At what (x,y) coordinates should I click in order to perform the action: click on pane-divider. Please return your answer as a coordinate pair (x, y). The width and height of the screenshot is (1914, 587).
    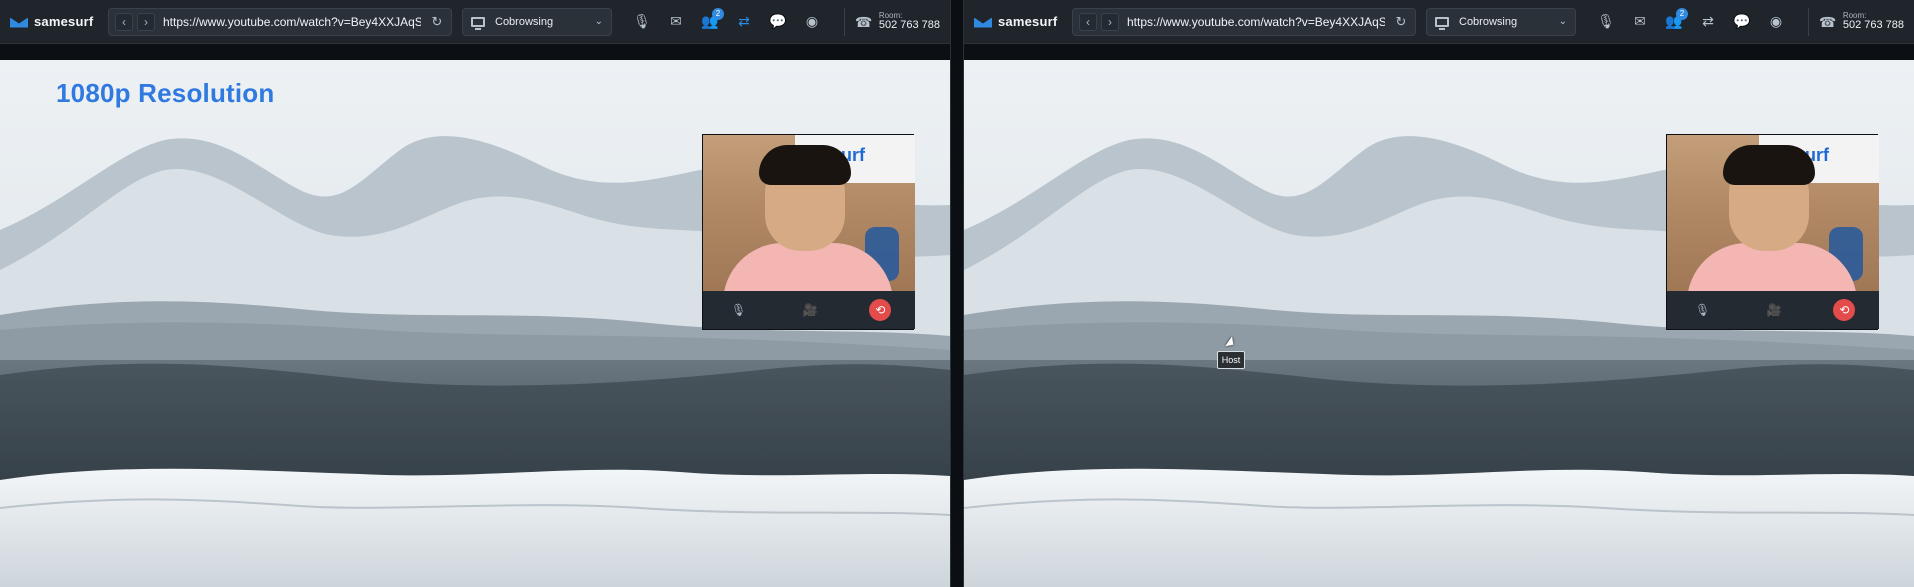
    Looking at the image, I should click on (957, 293).